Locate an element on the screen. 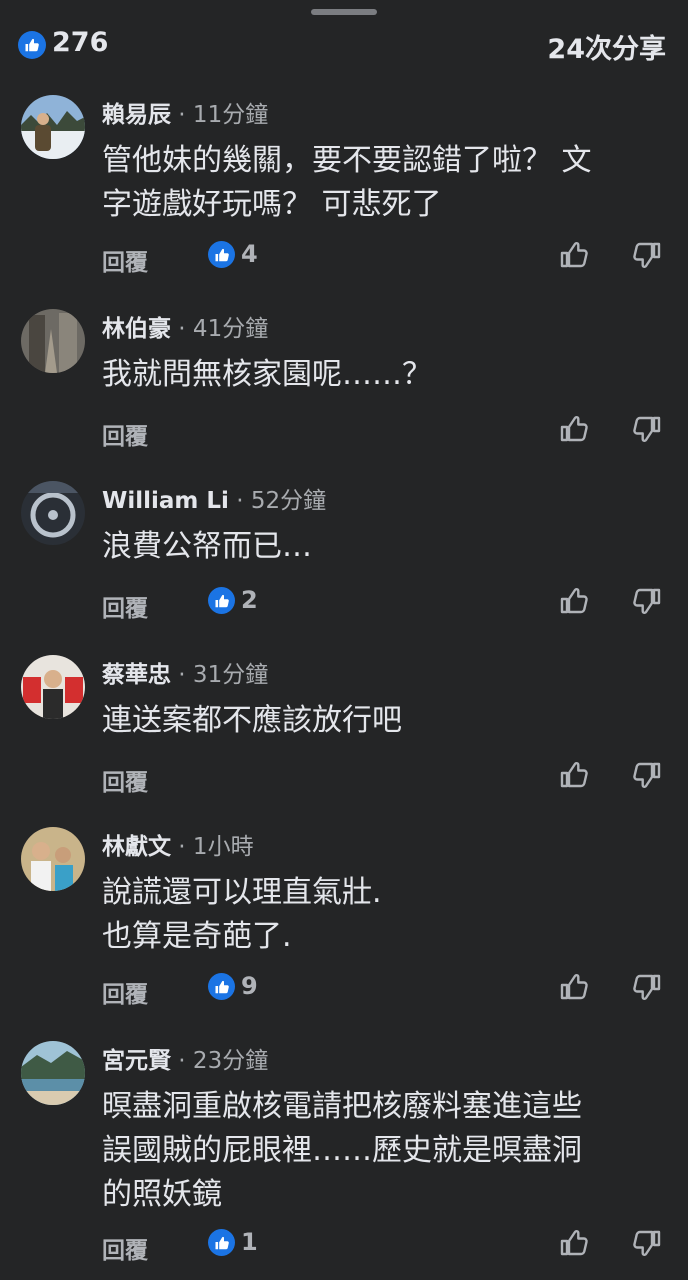 This screenshot has height=1280, width=688. reaction-count: 2 is located at coordinates (249, 600).